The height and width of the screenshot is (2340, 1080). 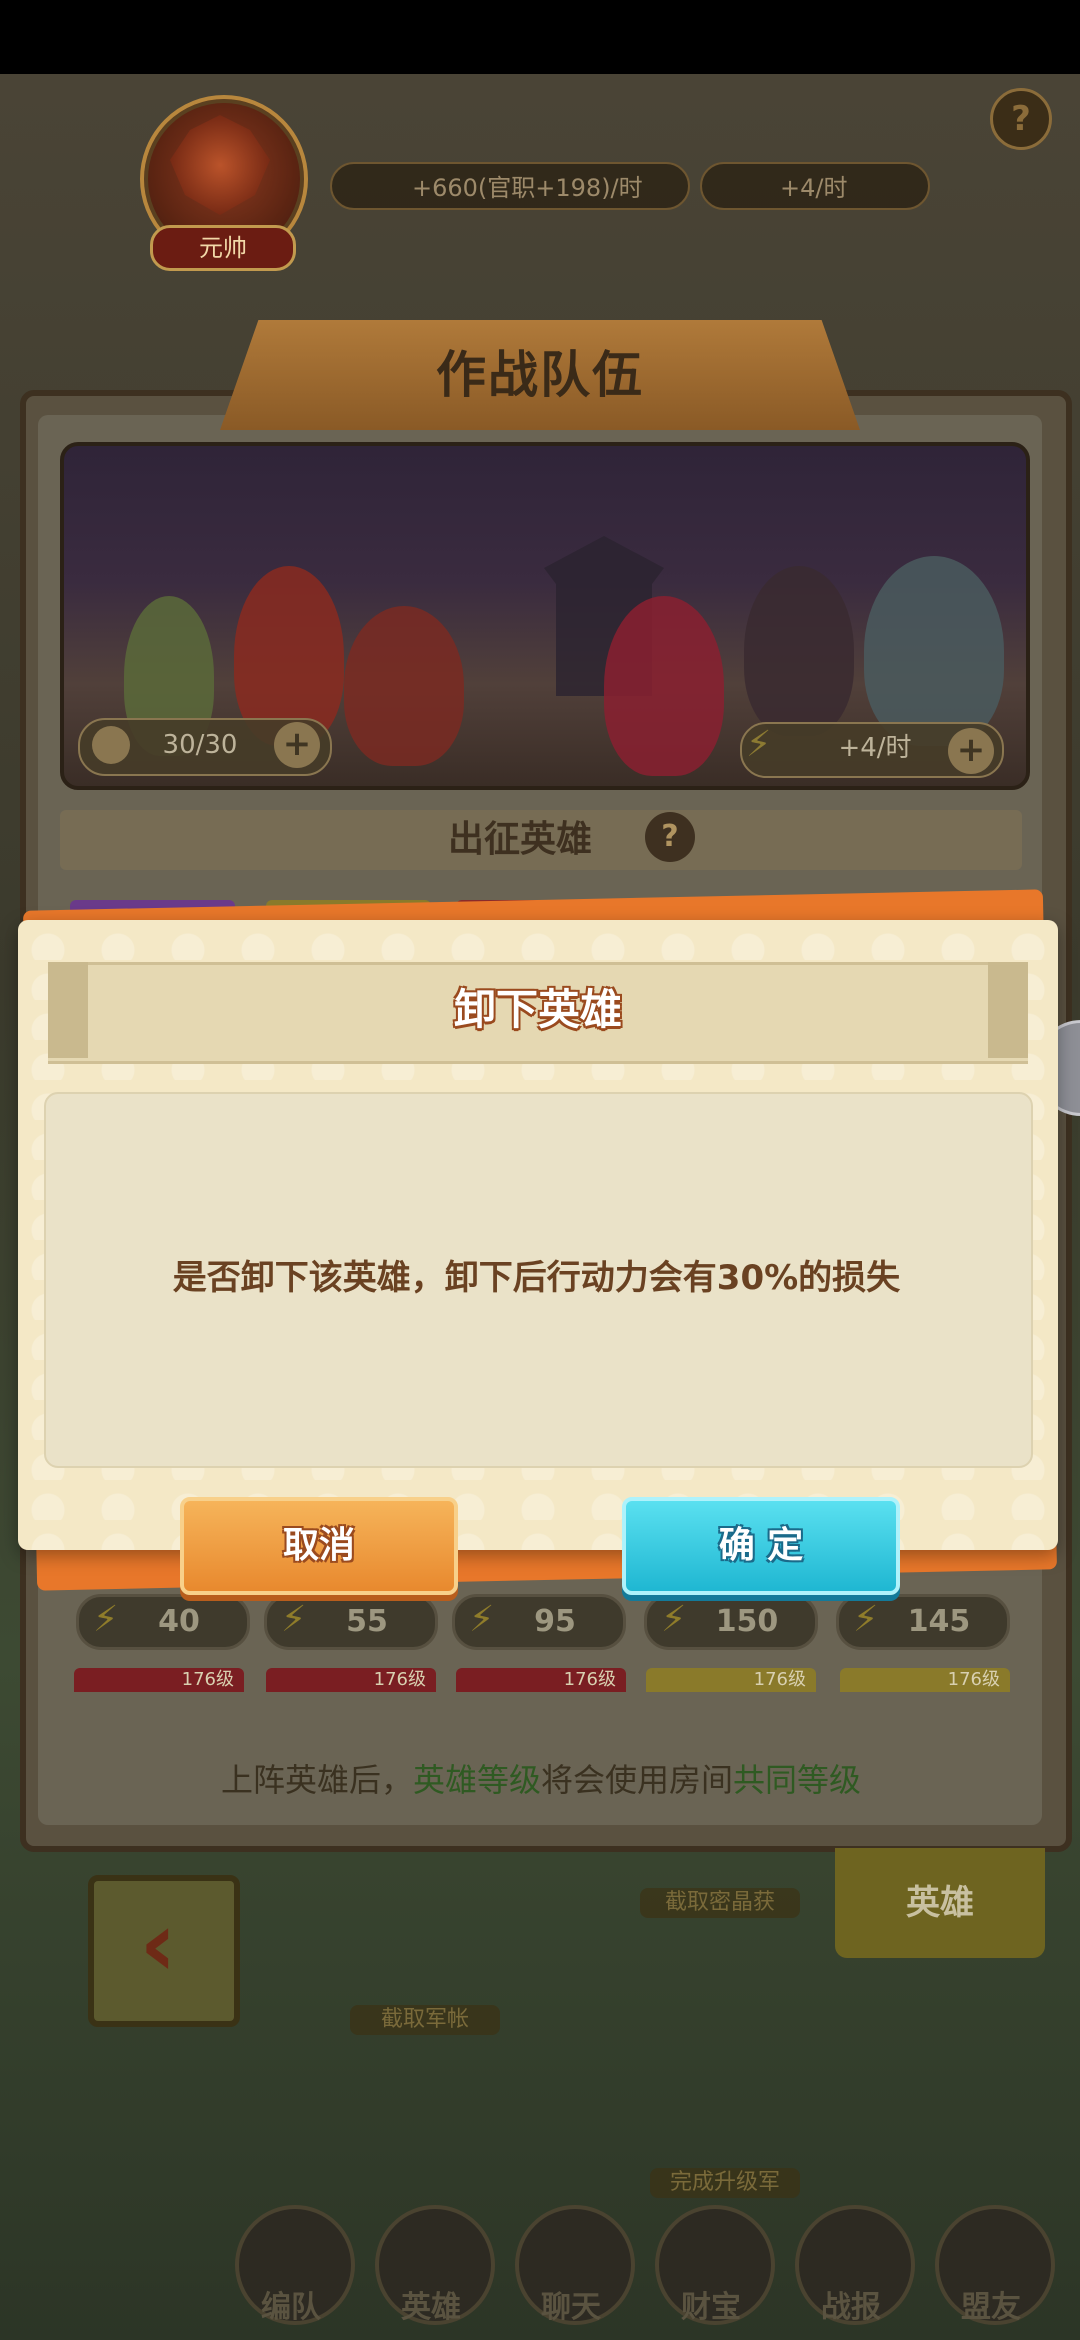 What do you see at coordinates (291, 2307) in the screenshot?
I see `nav-label: 编队` at bounding box center [291, 2307].